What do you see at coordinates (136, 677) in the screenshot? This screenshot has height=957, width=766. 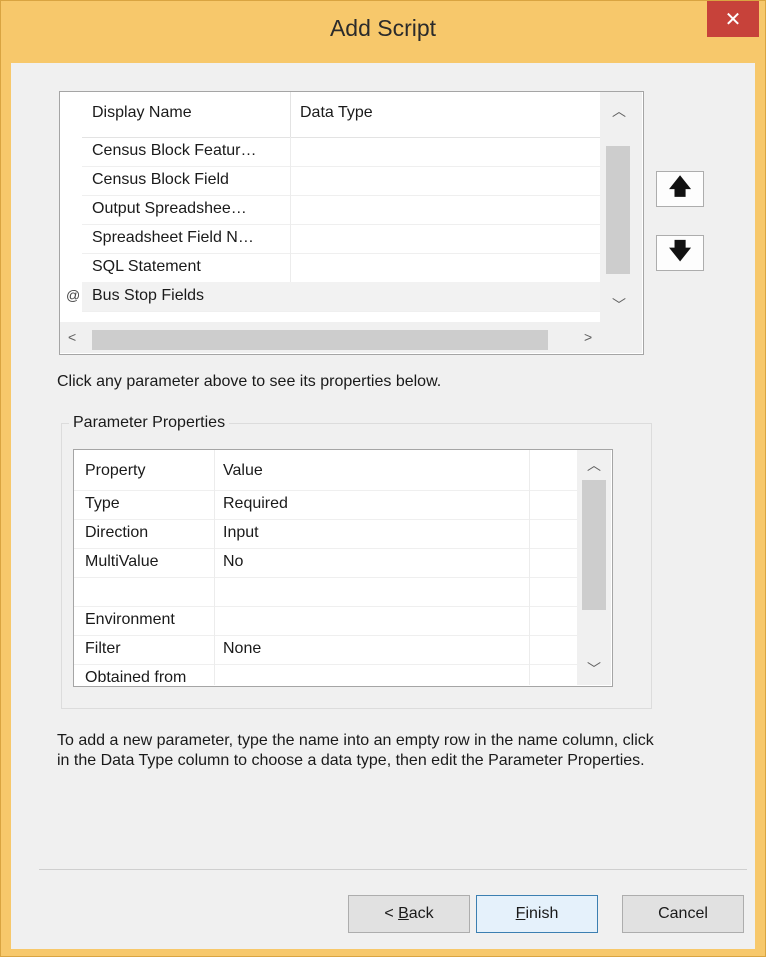 I see `property-name: Obtained from` at bounding box center [136, 677].